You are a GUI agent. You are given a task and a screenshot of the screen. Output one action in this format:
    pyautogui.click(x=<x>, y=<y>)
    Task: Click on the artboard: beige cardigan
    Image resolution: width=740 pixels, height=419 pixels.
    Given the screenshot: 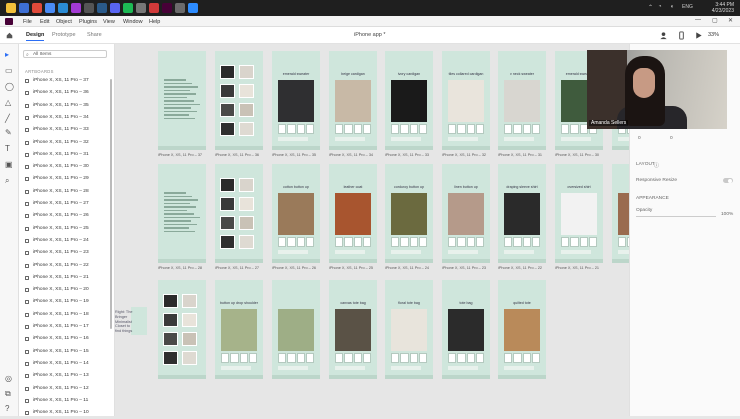 What is the action you would take?
    pyautogui.click(x=353, y=100)
    